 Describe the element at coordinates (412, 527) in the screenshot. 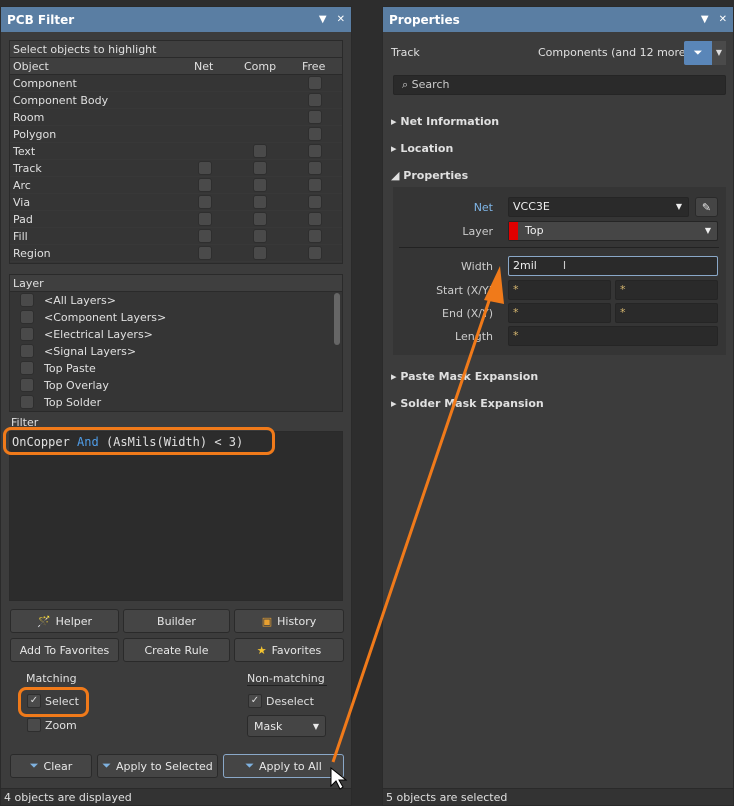

I see `arrow-line` at that location.